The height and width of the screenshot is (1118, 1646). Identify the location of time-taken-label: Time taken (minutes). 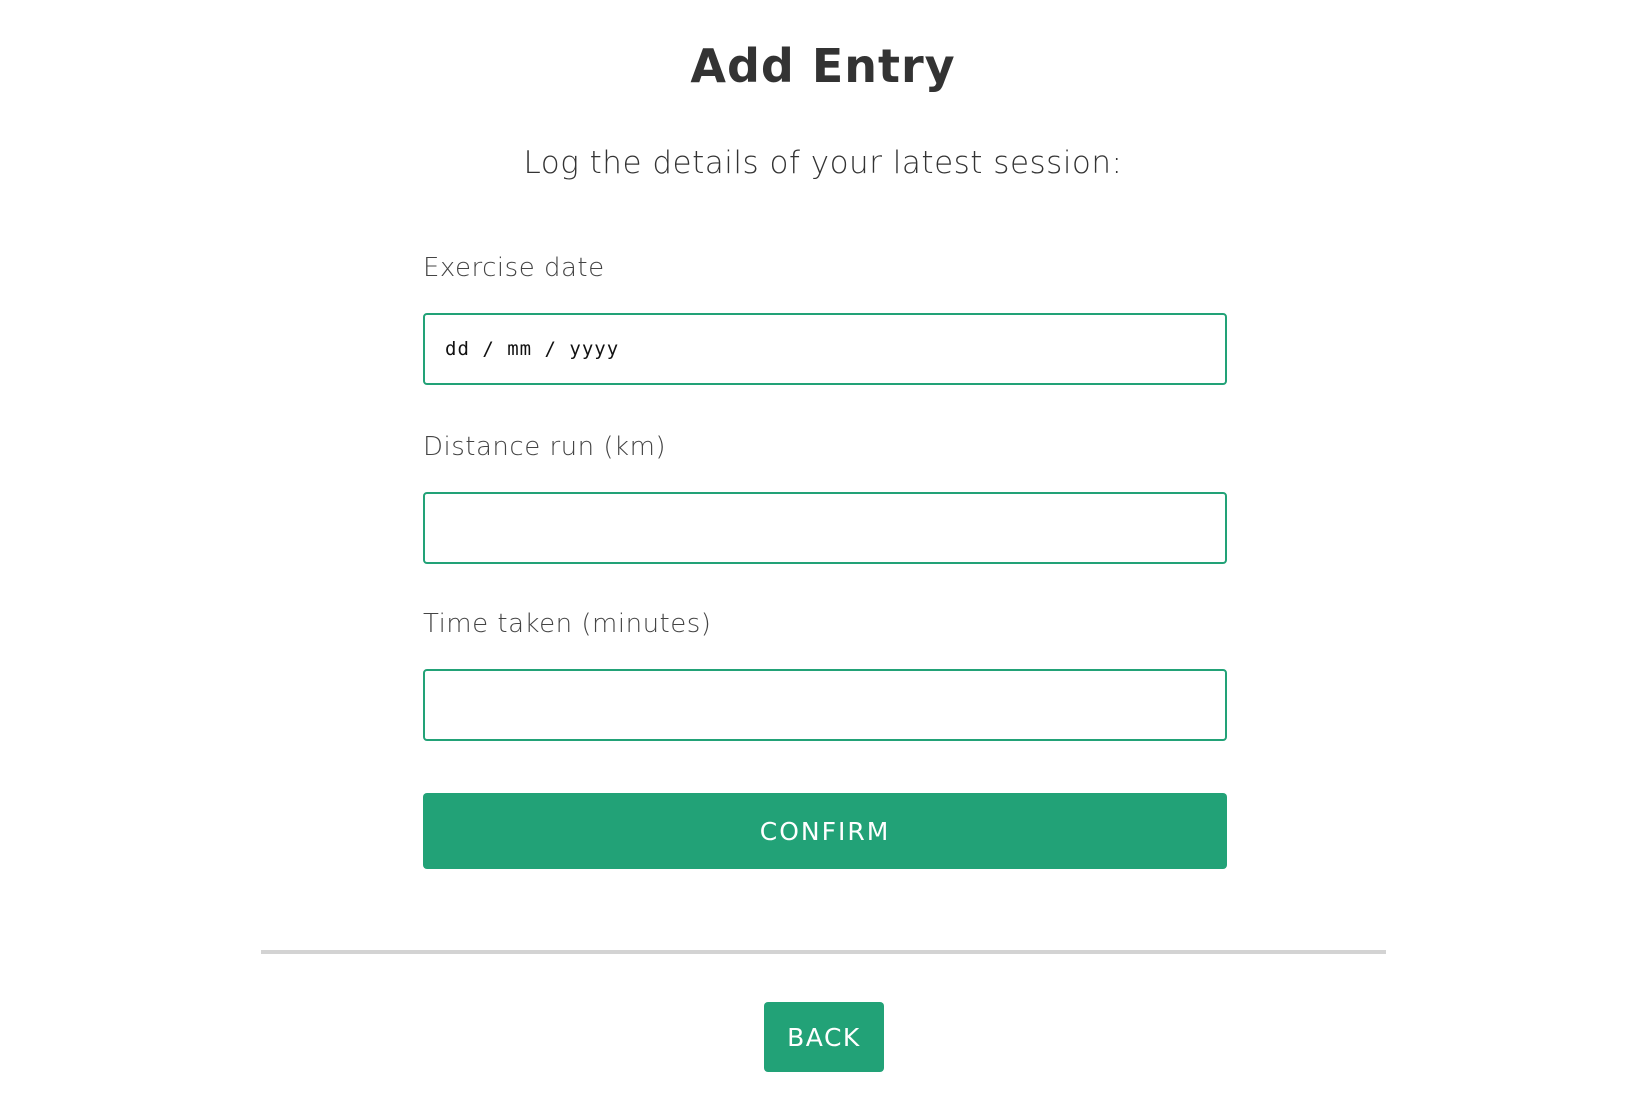
(567, 624).